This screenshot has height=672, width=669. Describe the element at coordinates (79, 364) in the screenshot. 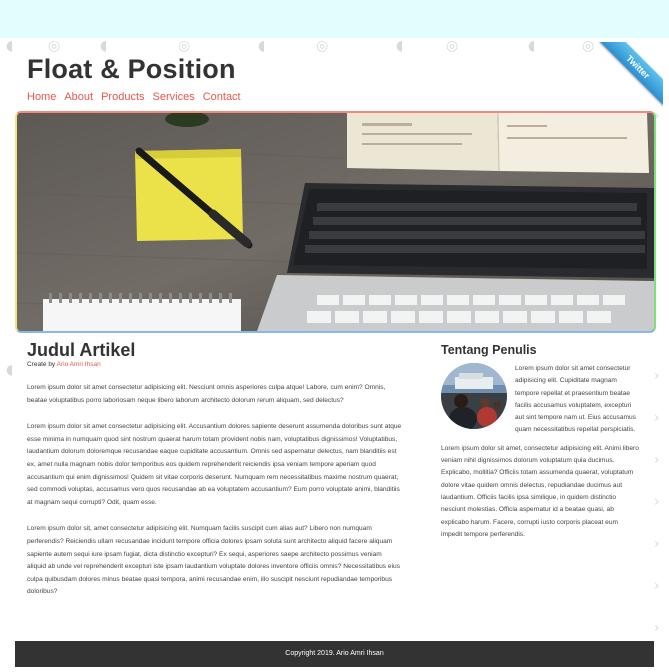

I see `author-link: Ario Amri Ihsan` at that location.